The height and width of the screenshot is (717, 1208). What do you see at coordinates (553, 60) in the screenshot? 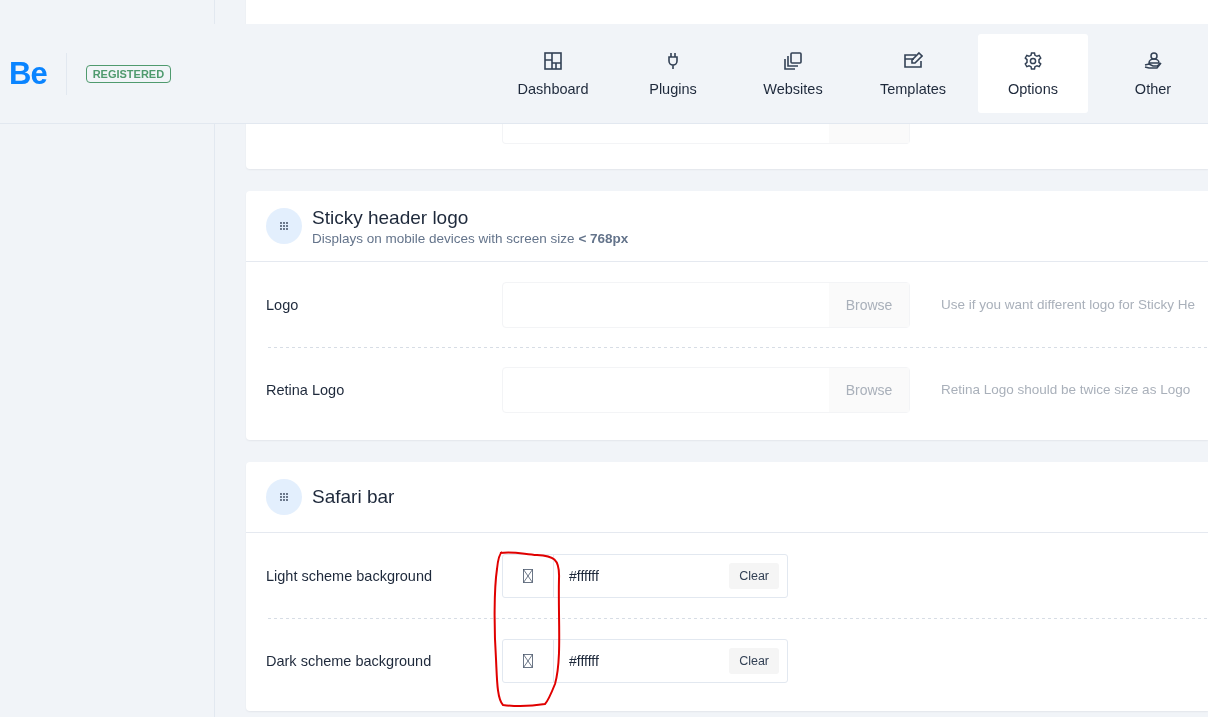
I see `dashboard-icon` at bounding box center [553, 60].